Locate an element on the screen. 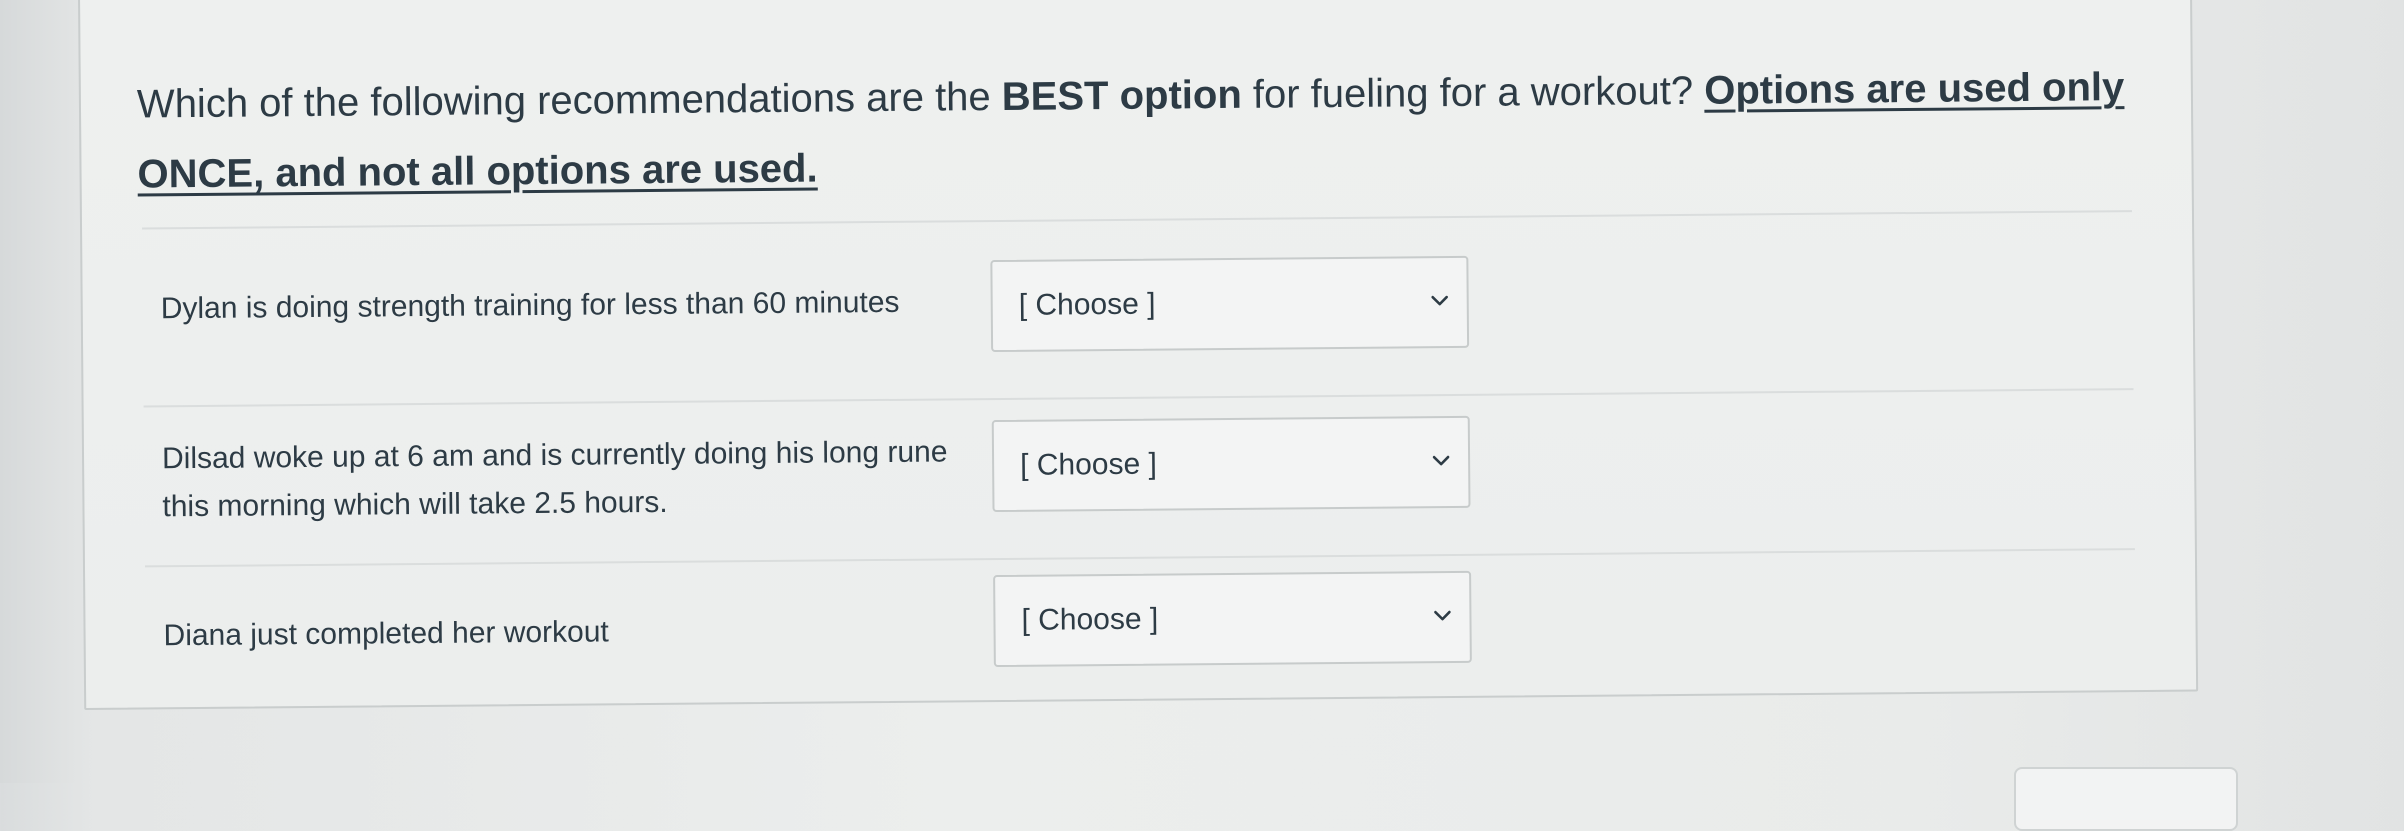  question-text-bold: BEST option is located at coordinates (1121, 95).